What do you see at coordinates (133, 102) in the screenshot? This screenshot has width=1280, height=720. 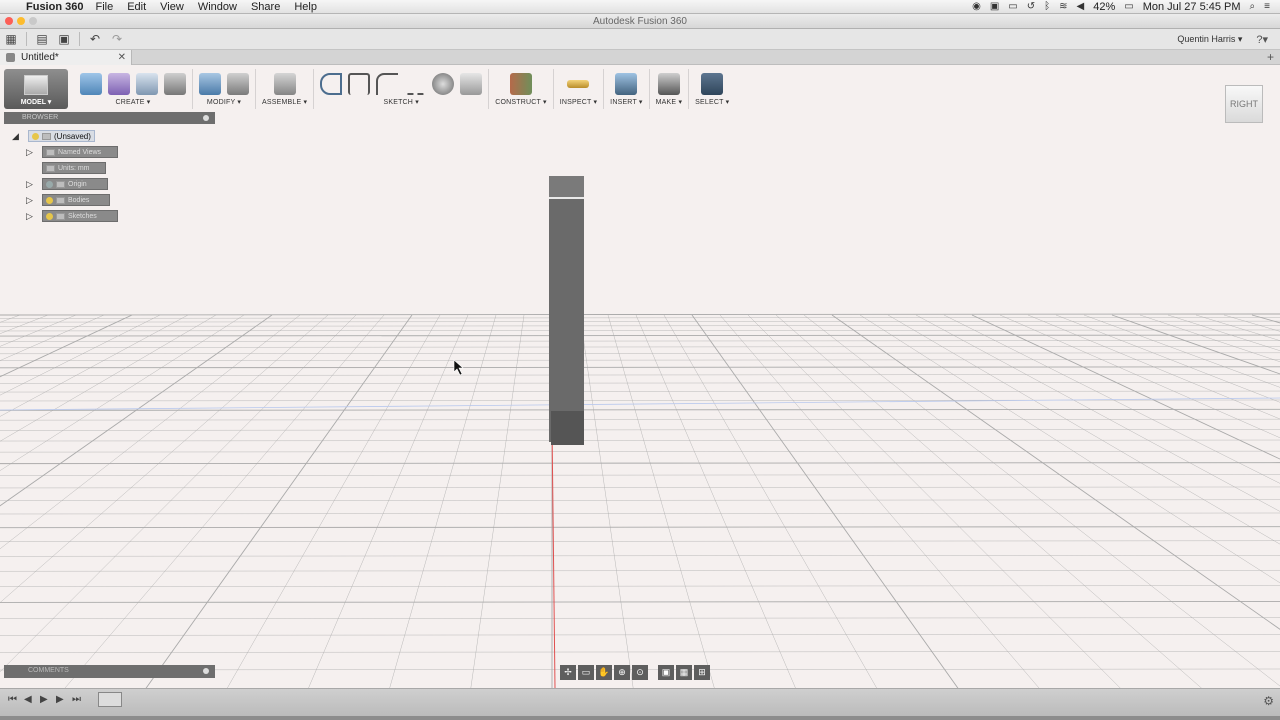 I see `create-menu: CREATE ▾` at bounding box center [133, 102].